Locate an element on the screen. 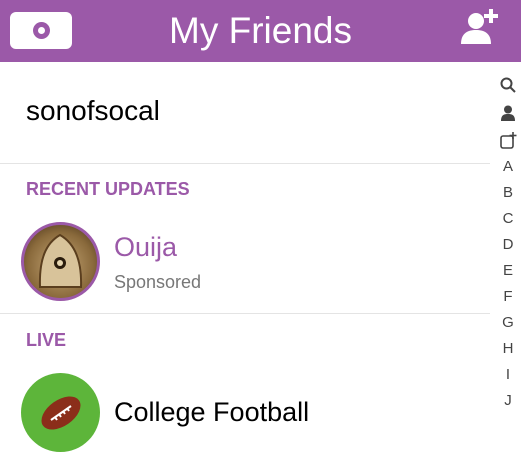  search-input: sonofsocal is located at coordinates (93, 111).